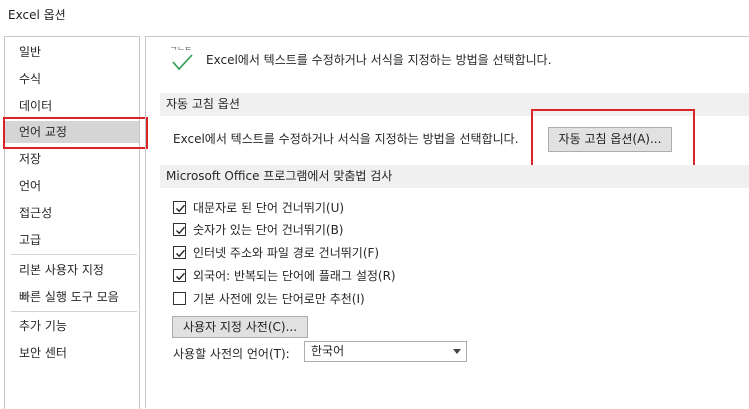 This screenshot has width=749, height=409. Describe the element at coordinates (75, 133) in the screenshot. I see `highlight-box-proofing` at that location.